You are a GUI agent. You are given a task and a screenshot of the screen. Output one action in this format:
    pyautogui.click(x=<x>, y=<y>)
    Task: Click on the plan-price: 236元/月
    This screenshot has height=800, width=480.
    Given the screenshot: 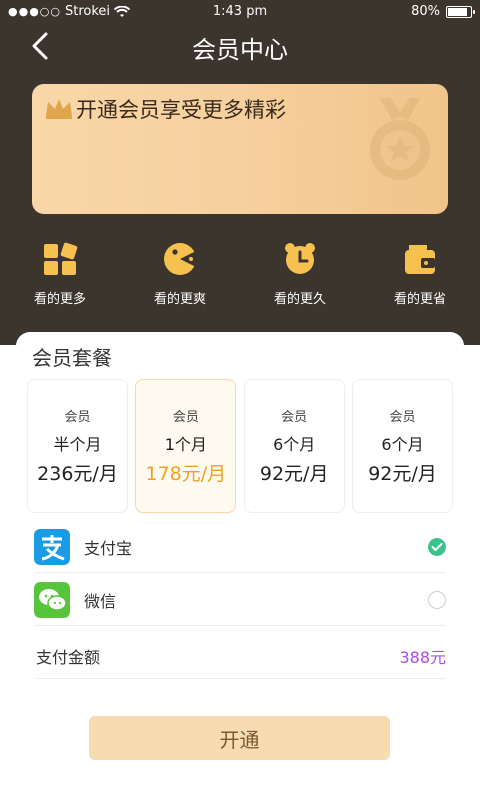 What is the action you would take?
    pyautogui.click(x=77, y=474)
    